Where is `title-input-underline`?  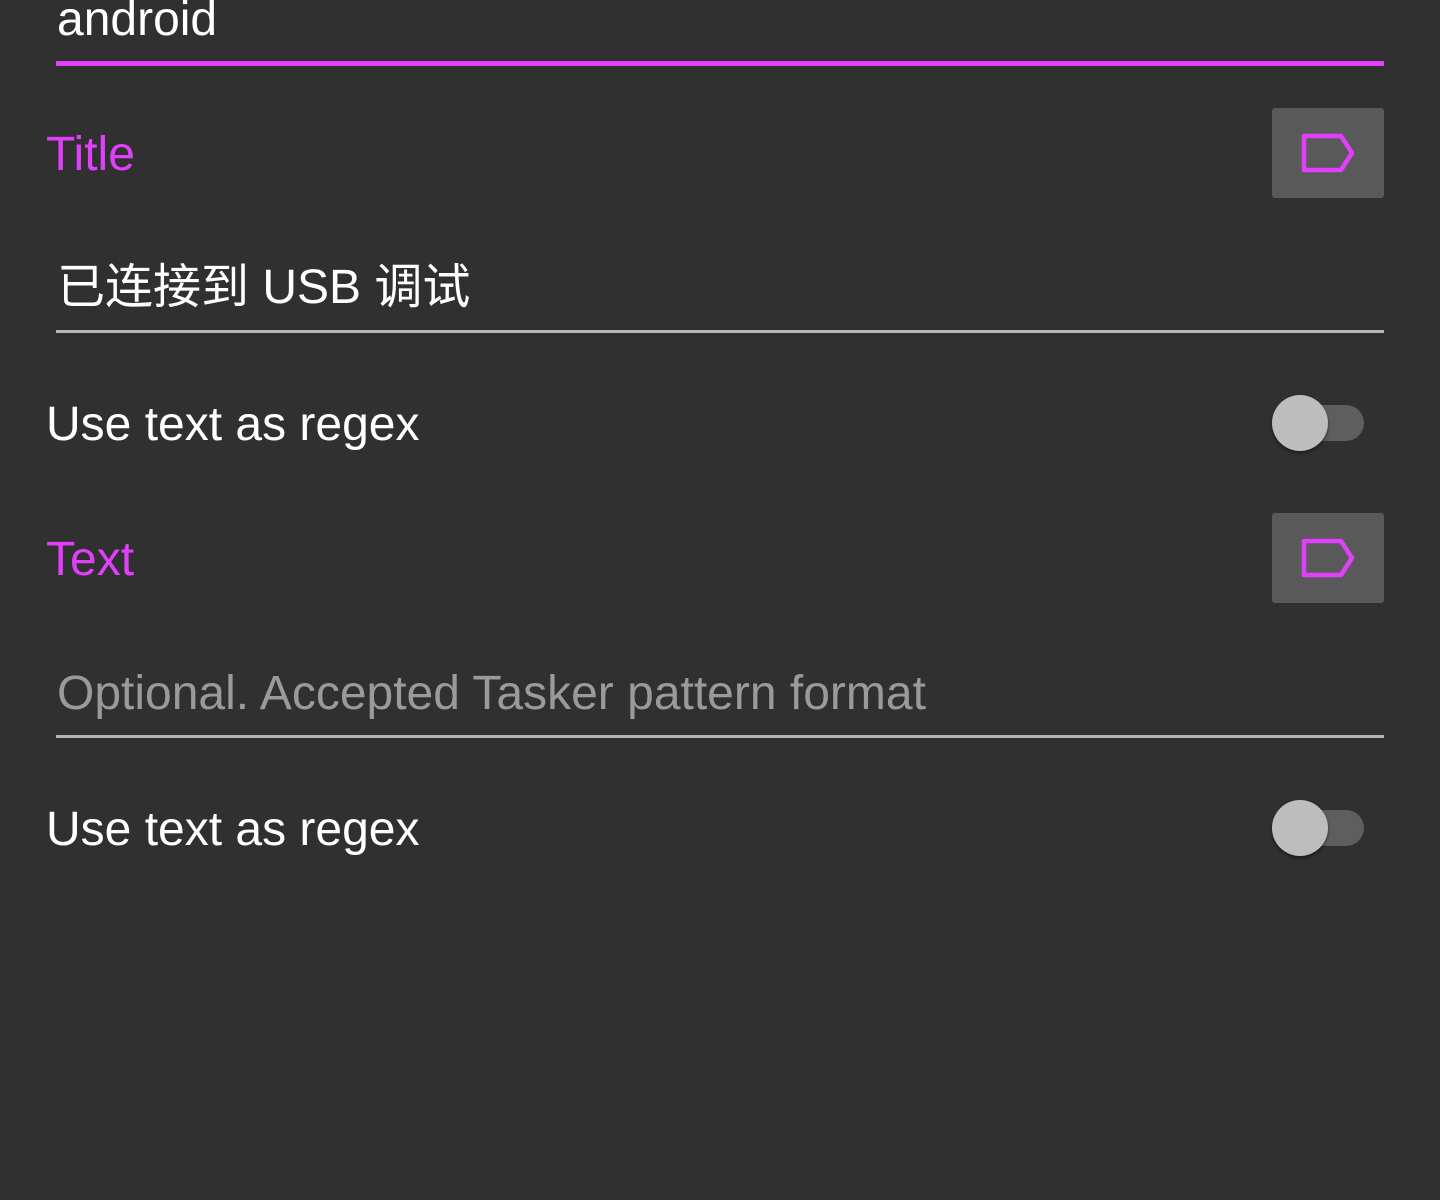 title-input-underline is located at coordinates (720, 331).